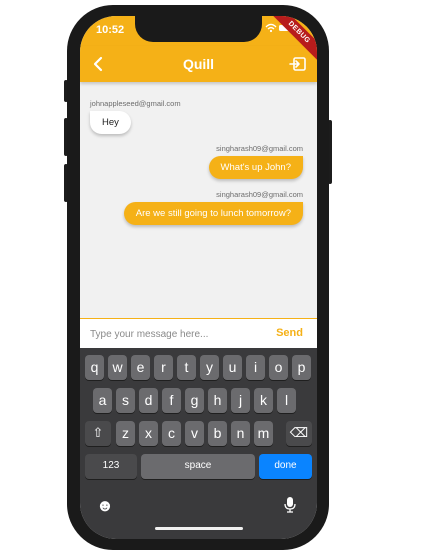 The width and height of the screenshot is (421, 552). I want to click on notch, so click(198, 29).